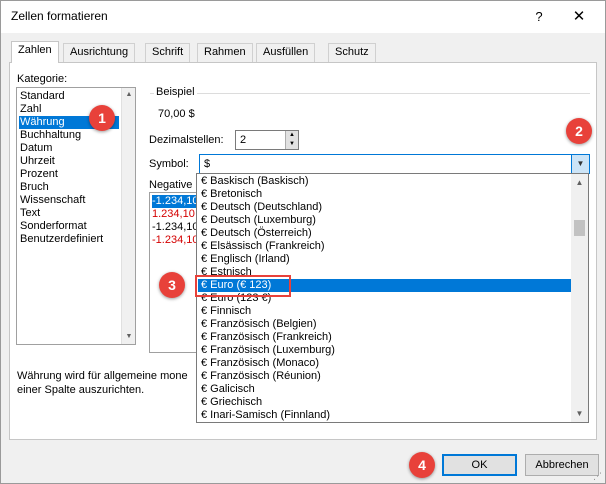 The image size is (606, 484). I want to click on symbol-option: € Französisch (Belgien), so click(257, 324).